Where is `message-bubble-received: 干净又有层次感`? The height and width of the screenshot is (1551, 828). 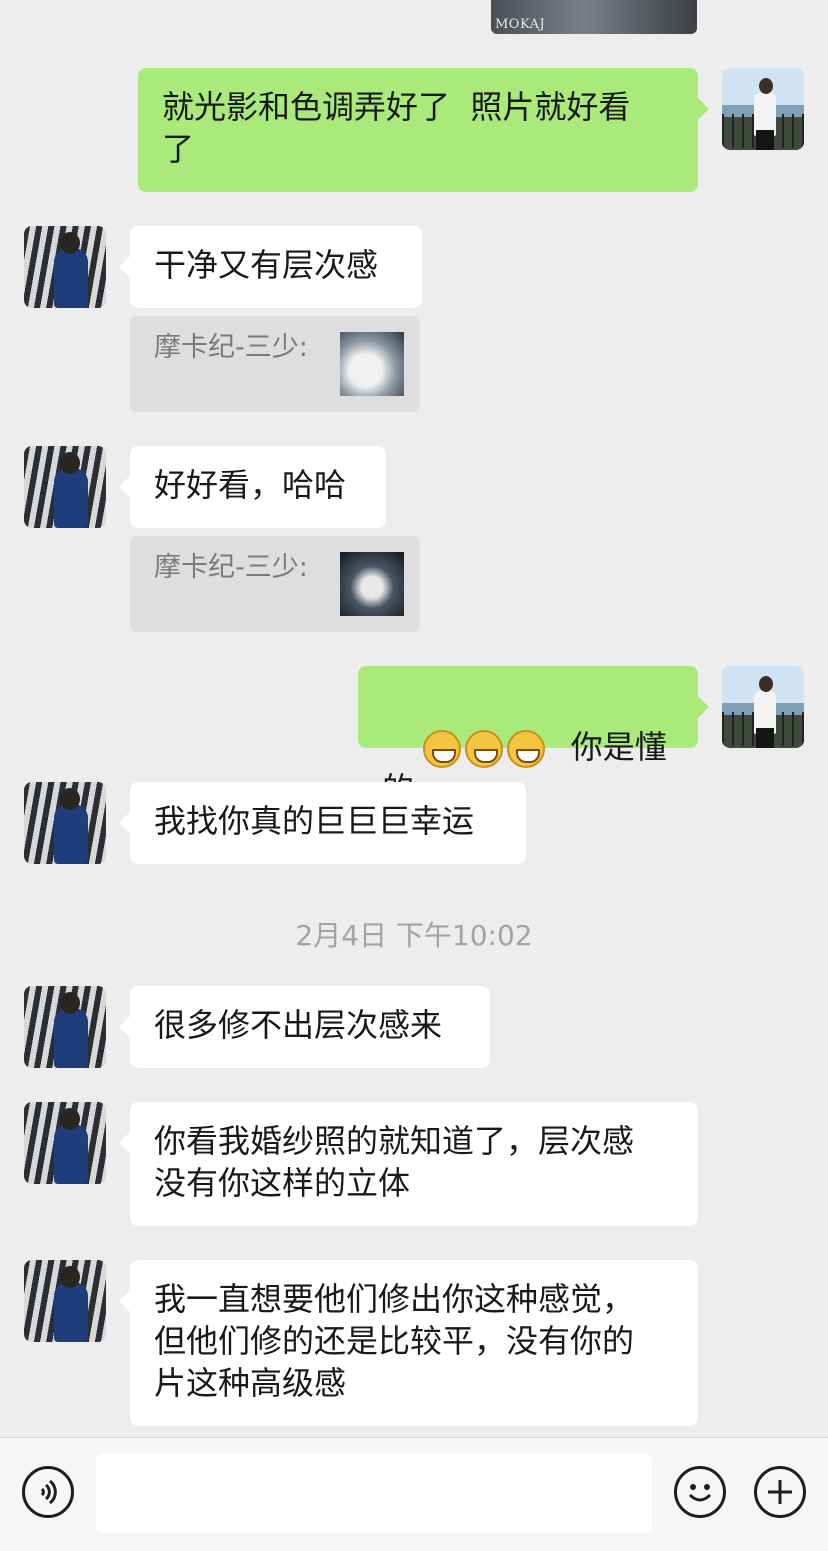 message-bubble-received: 干净又有层次感 is located at coordinates (270, 267).